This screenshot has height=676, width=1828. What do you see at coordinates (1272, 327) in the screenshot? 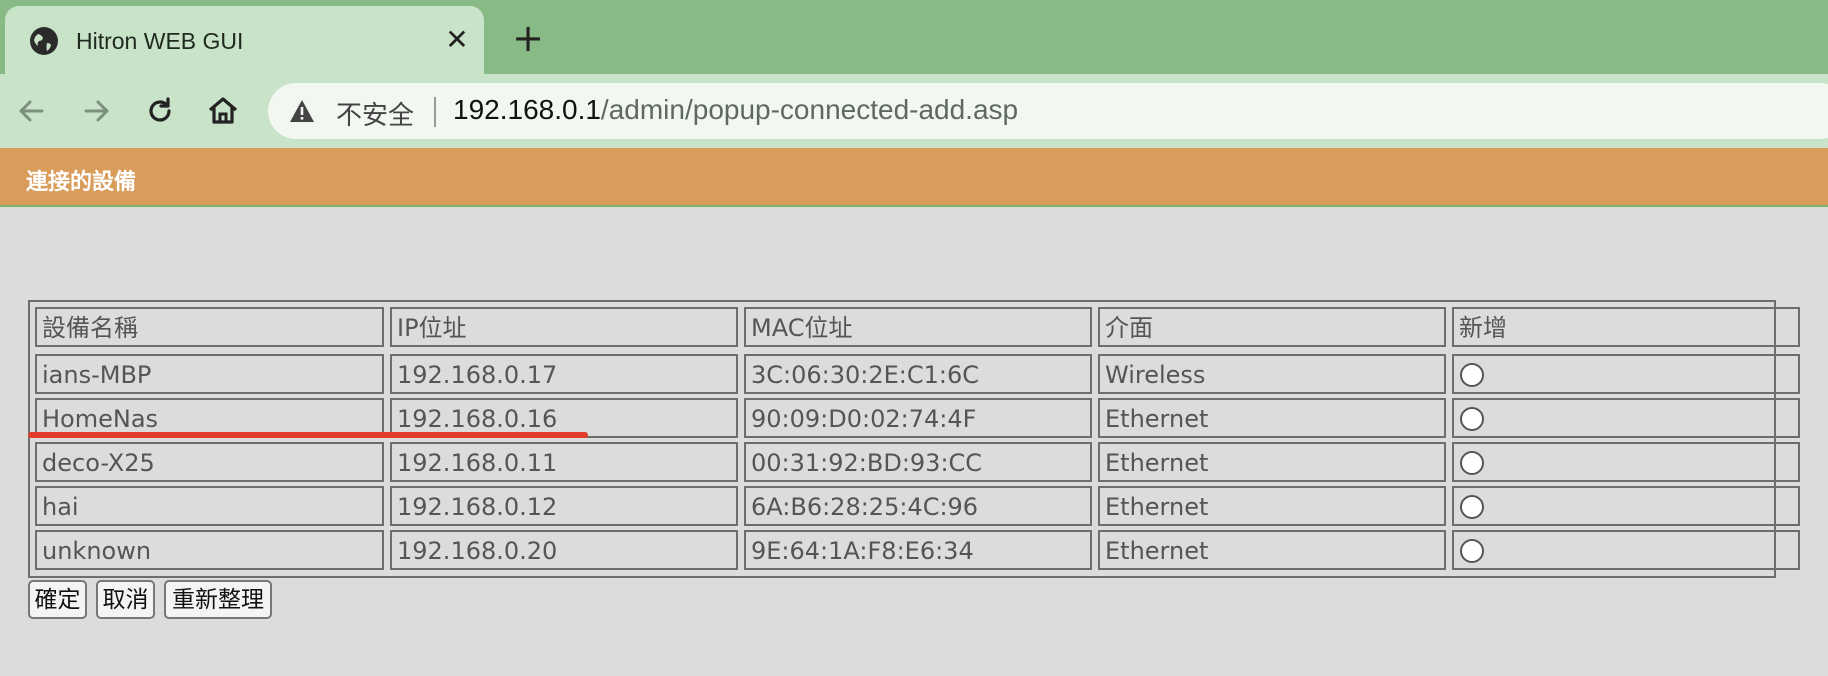
I see `column-header-interface: 介面` at bounding box center [1272, 327].